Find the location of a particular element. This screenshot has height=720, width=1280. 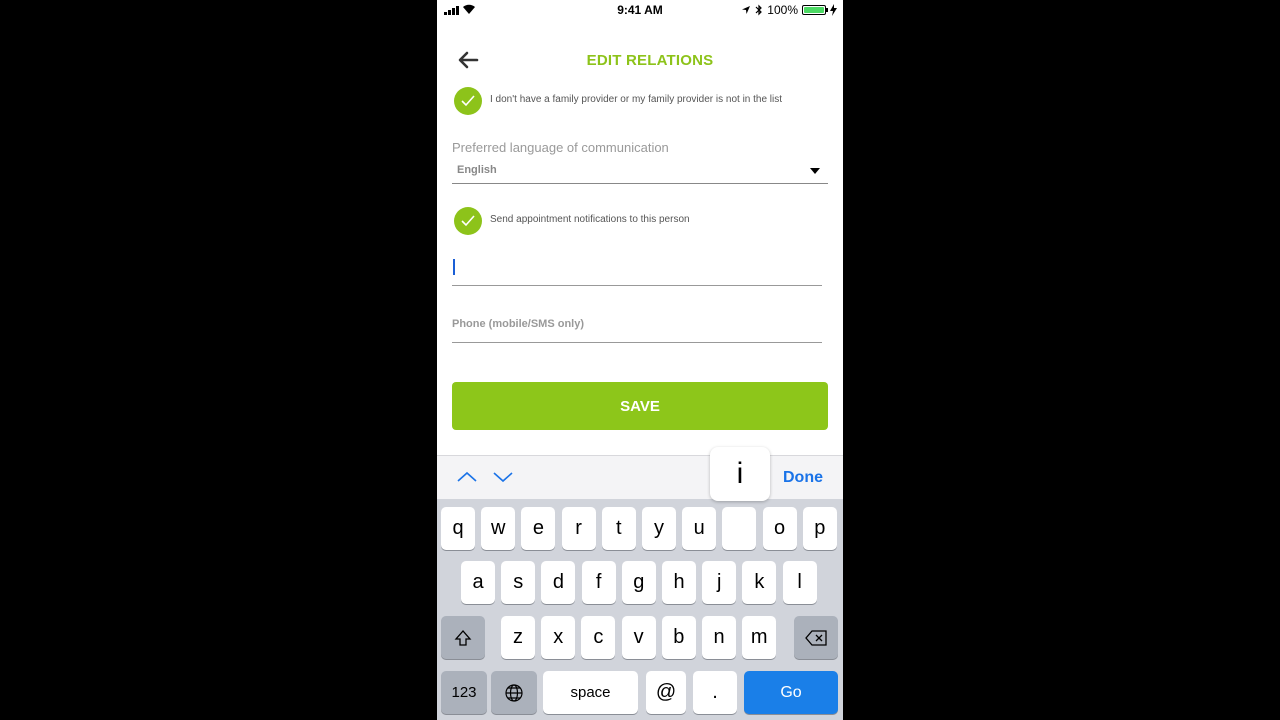

battery-icon is located at coordinates (815, 10).